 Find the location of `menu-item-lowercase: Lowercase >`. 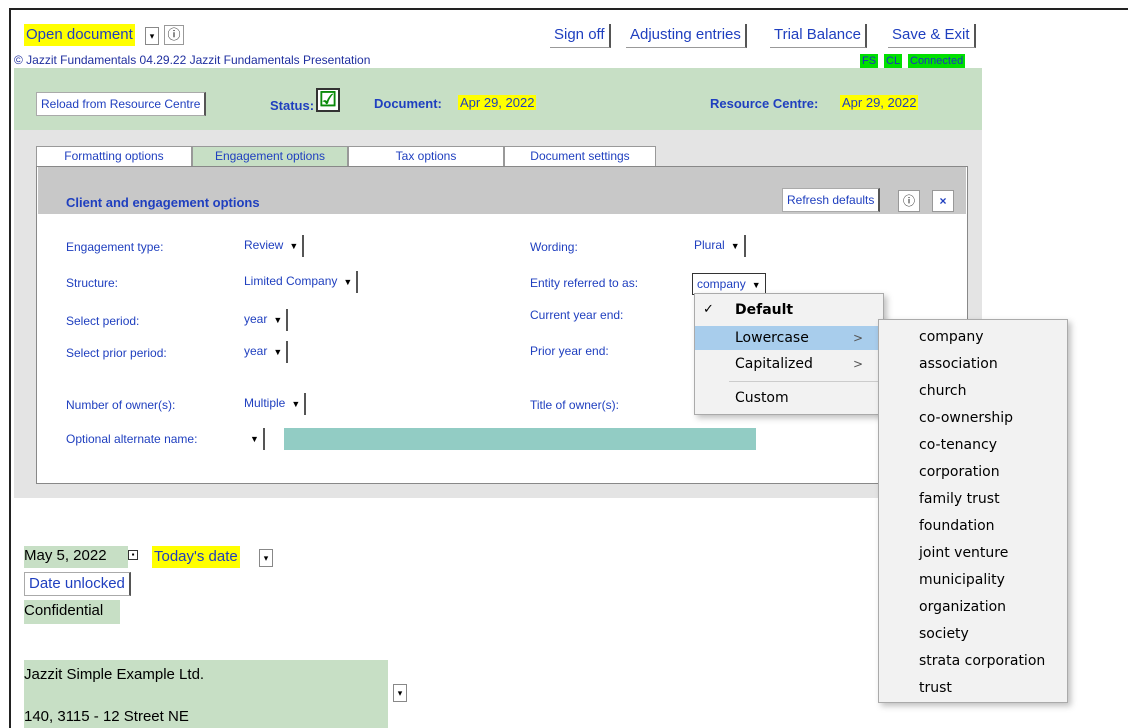

menu-item-lowercase: Lowercase > is located at coordinates (789, 338).